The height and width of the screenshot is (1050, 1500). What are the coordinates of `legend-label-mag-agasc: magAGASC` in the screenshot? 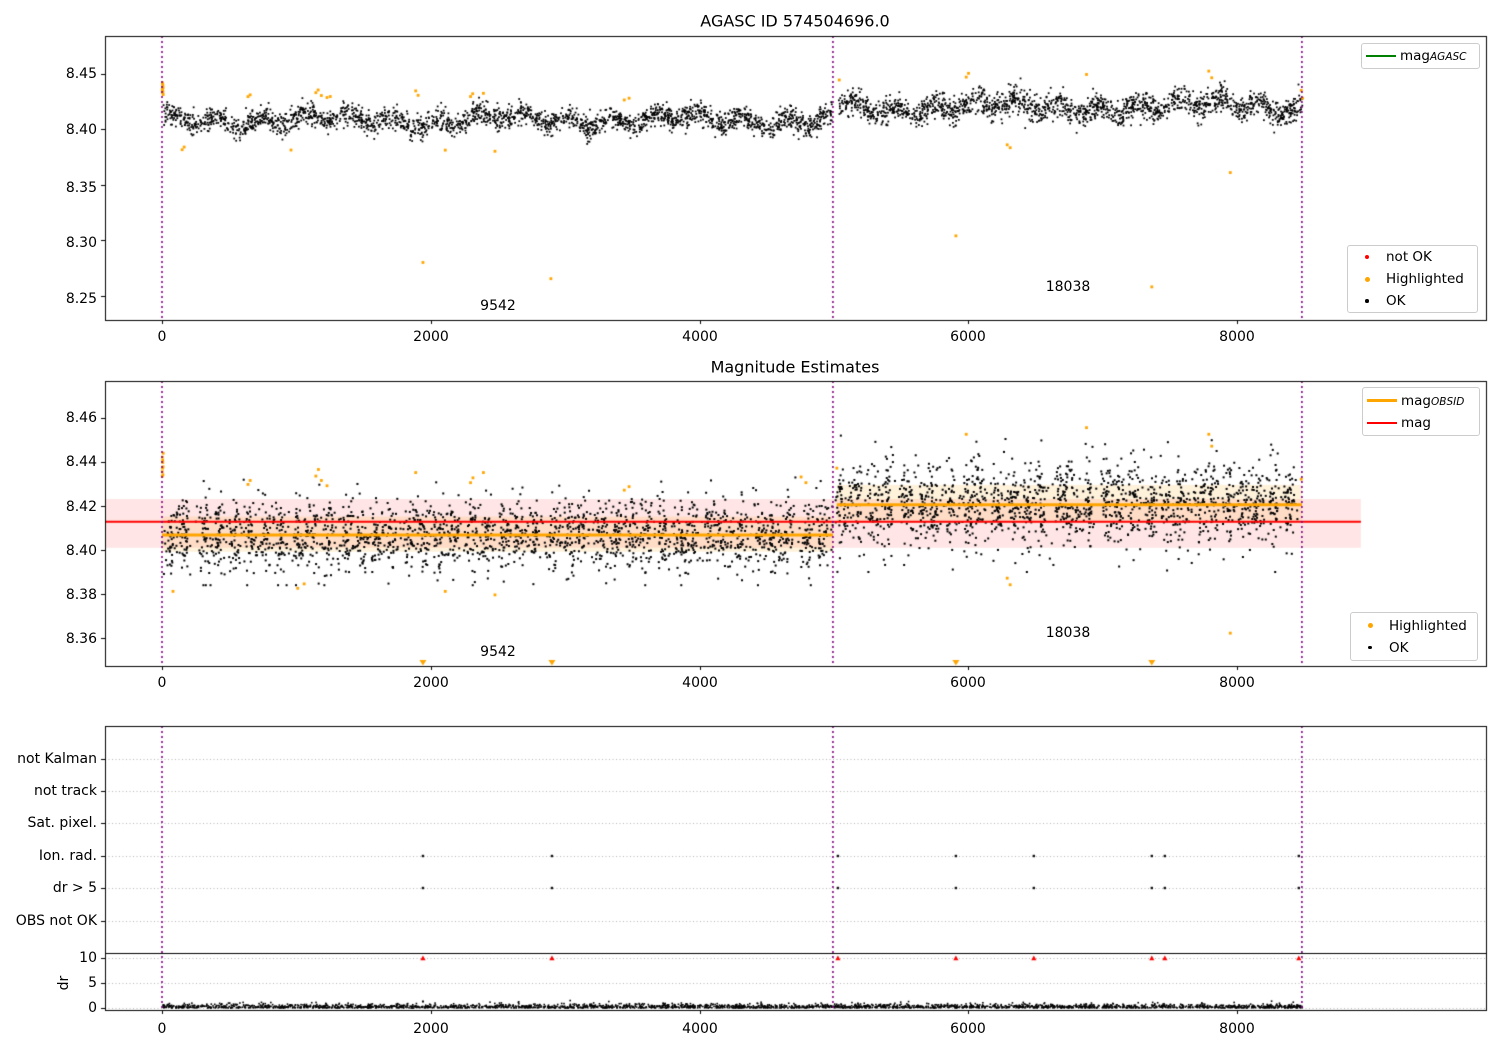 It's located at (1433, 56).